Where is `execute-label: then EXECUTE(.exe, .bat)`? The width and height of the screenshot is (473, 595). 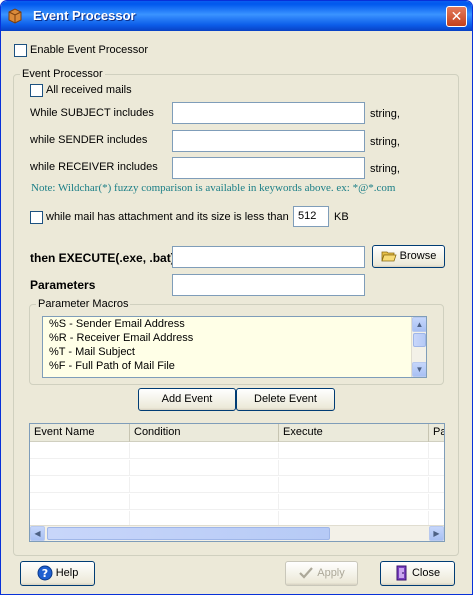
execute-label: then EXECUTE(.exe, .bat) is located at coordinates (102, 258).